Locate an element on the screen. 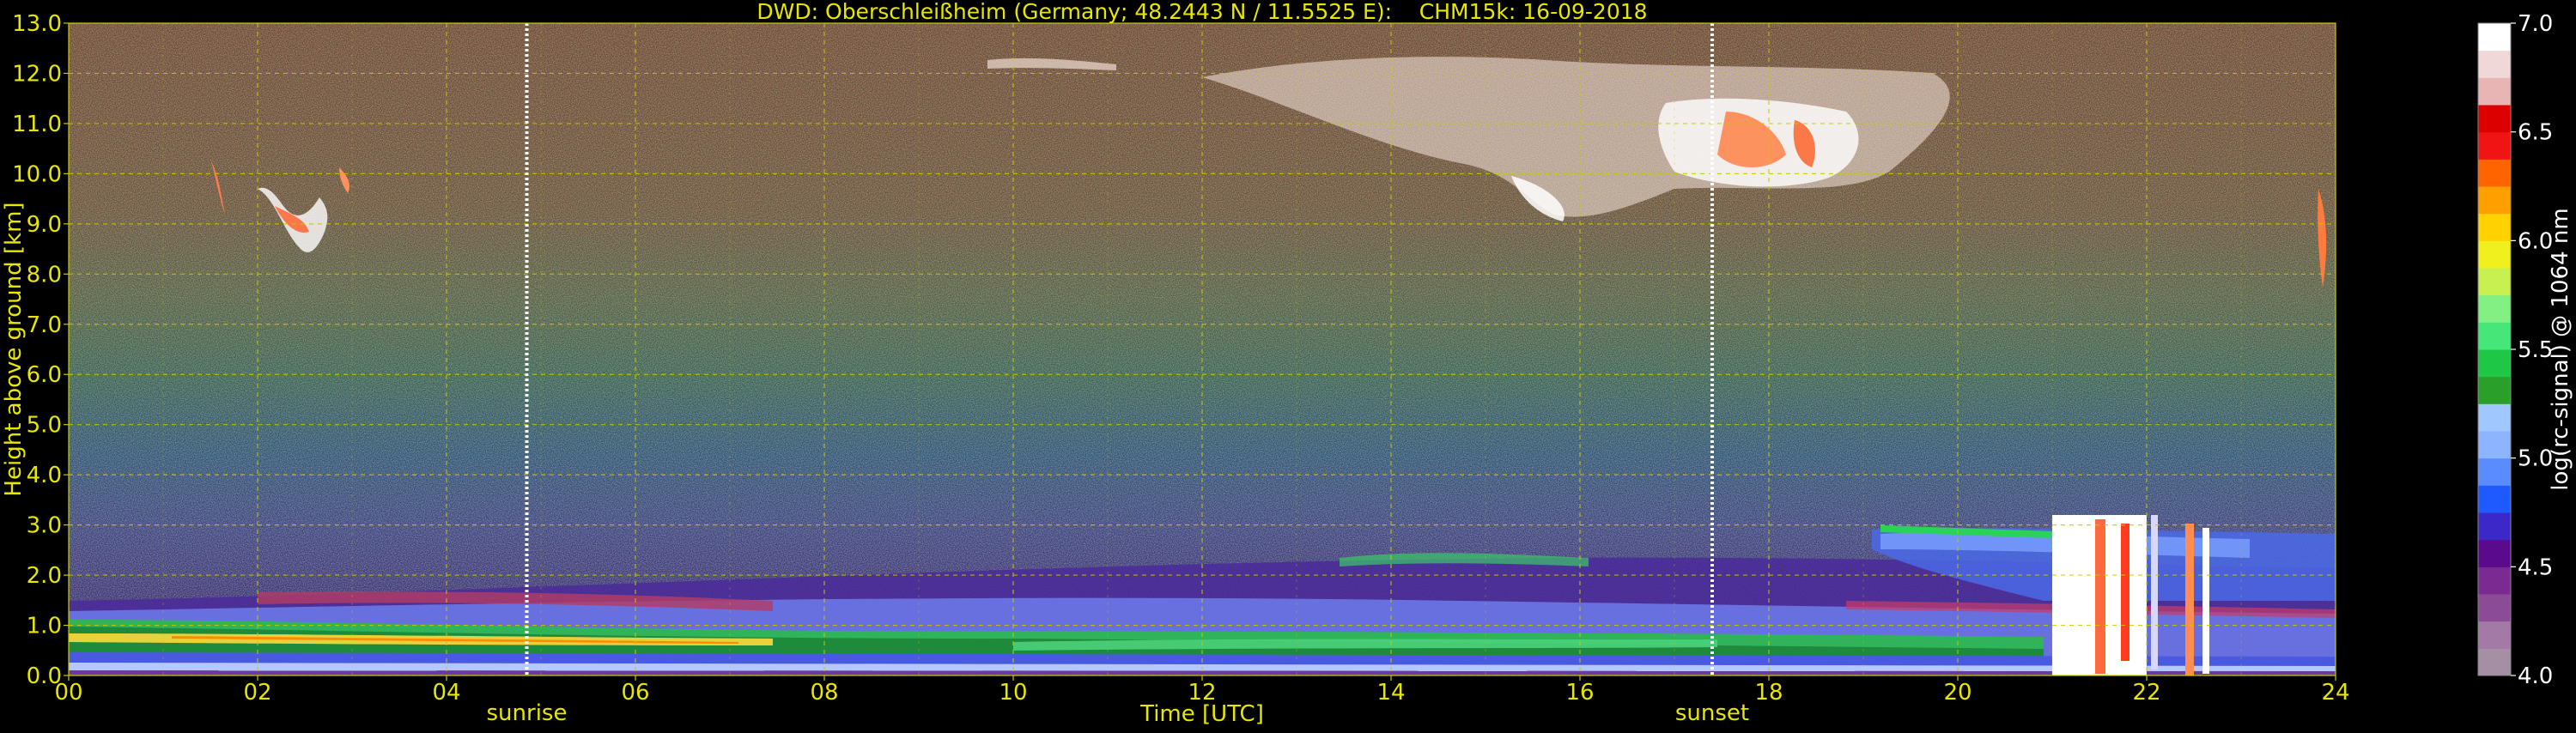 Image resolution: width=2576 pixels, height=733 pixels. y-tick-label: 0.0 is located at coordinates (44, 676).